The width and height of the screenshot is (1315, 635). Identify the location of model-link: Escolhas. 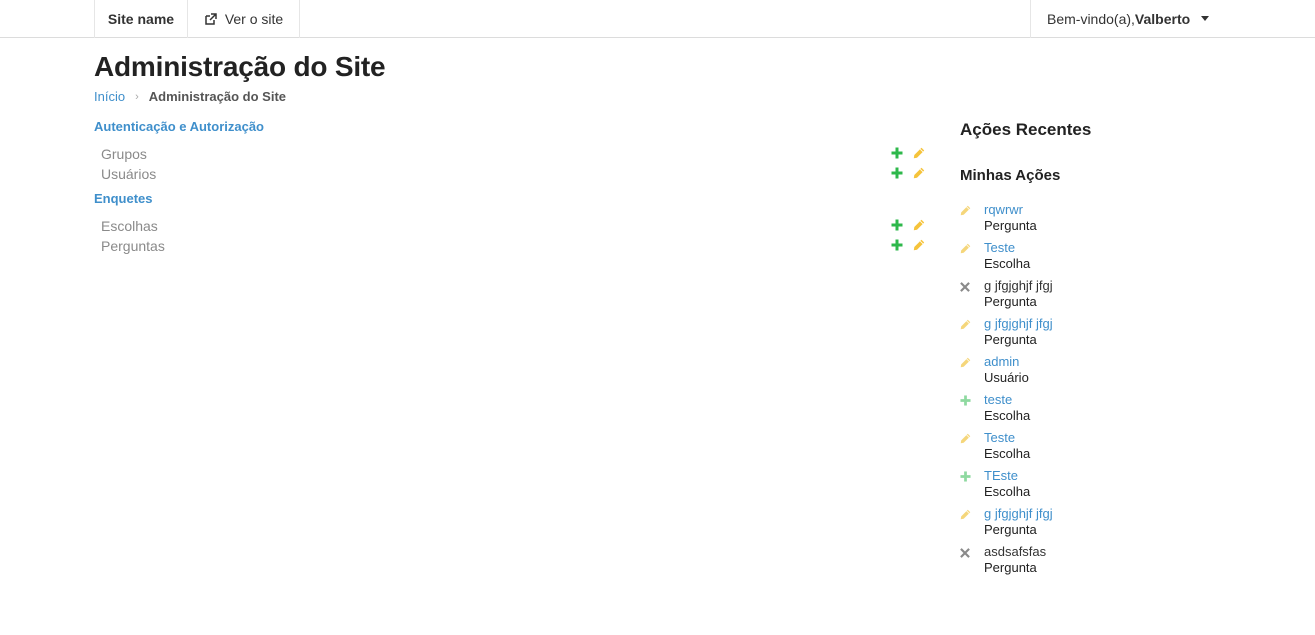
(129, 226).